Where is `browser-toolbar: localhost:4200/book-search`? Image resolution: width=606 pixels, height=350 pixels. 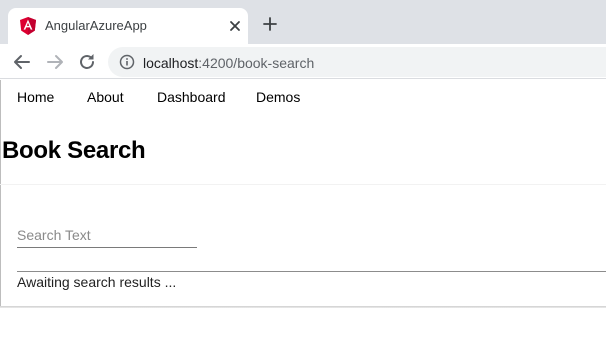
browser-toolbar: localhost:4200/book-search is located at coordinates (303, 61).